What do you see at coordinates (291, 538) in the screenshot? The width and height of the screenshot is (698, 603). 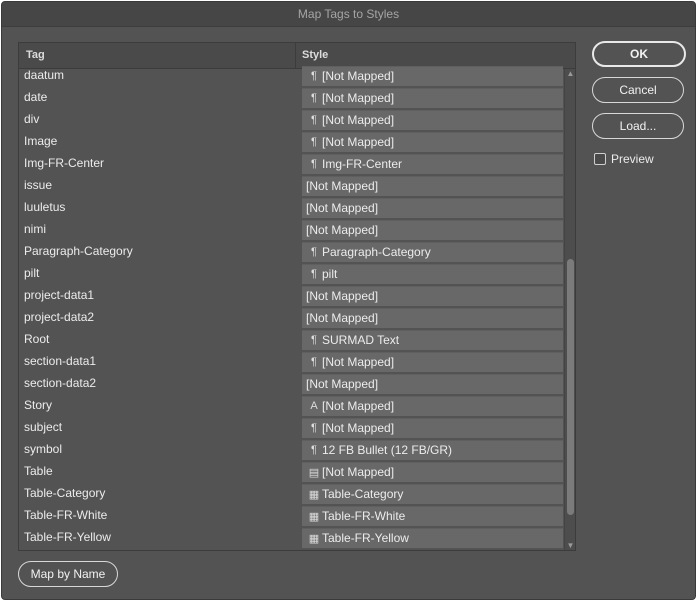 I see `table-row: Table-FR-Yellow ▦ Table-FR-Yellow` at bounding box center [291, 538].